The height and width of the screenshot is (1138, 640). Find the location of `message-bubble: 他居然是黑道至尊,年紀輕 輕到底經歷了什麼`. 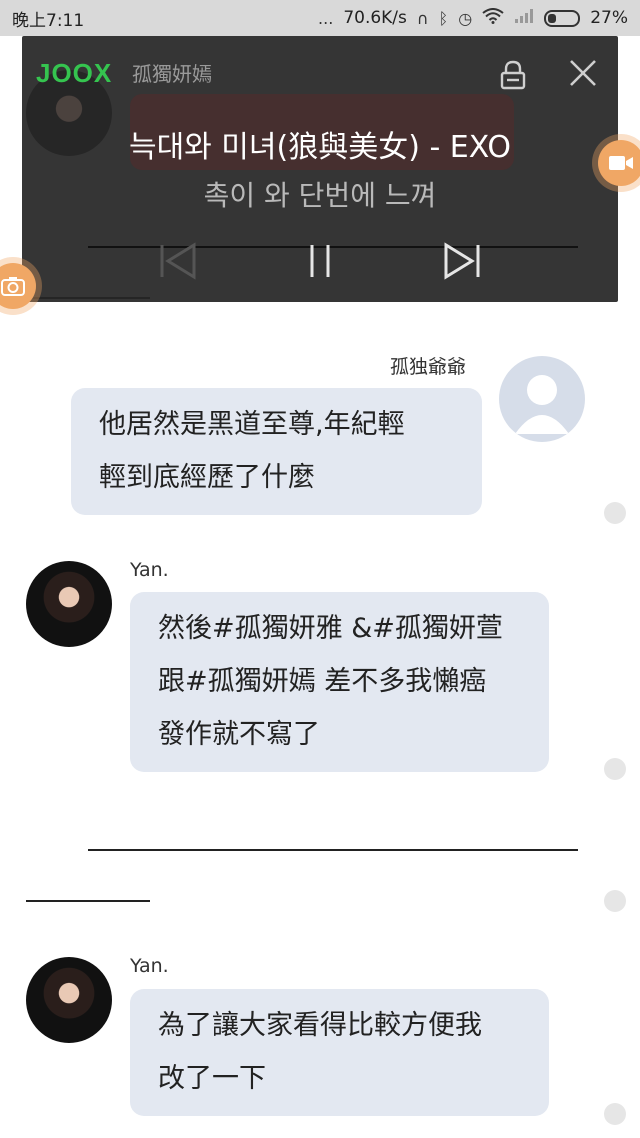

message-bubble: 他居然是黑道至尊,年紀輕 輕到底經歷了什麼 is located at coordinates (276, 451).